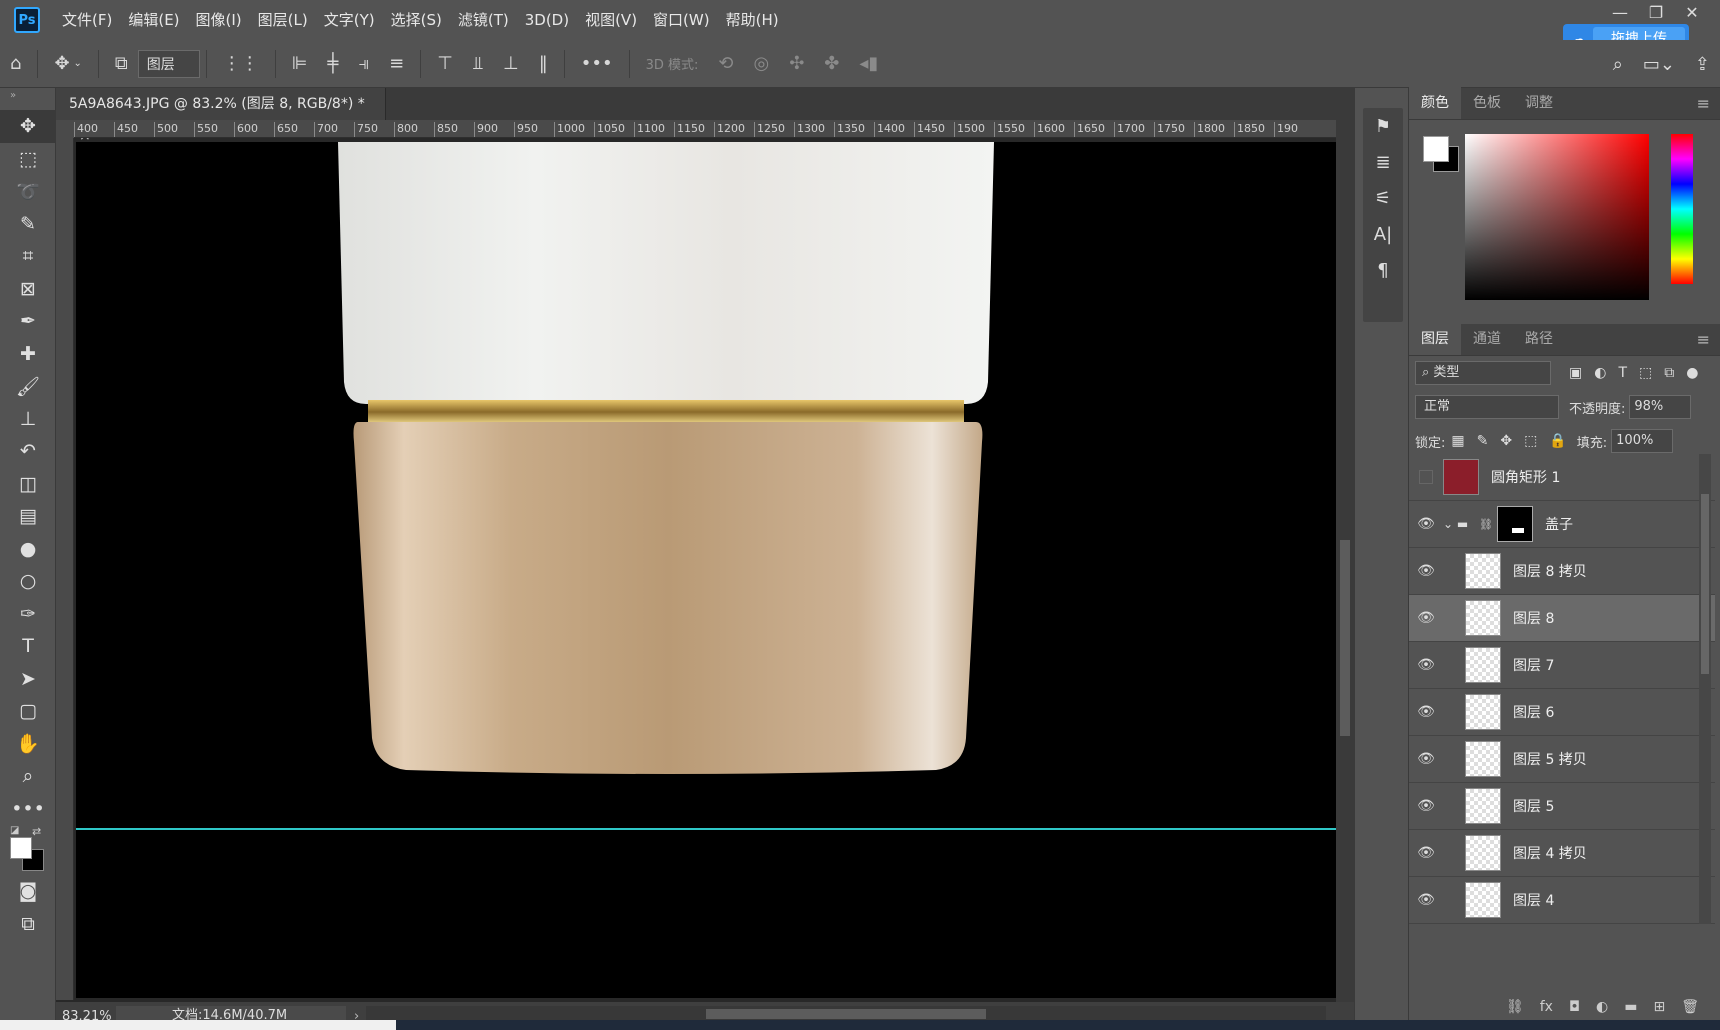  I want to click on foreground-color-swatch, so click(1436, 149).